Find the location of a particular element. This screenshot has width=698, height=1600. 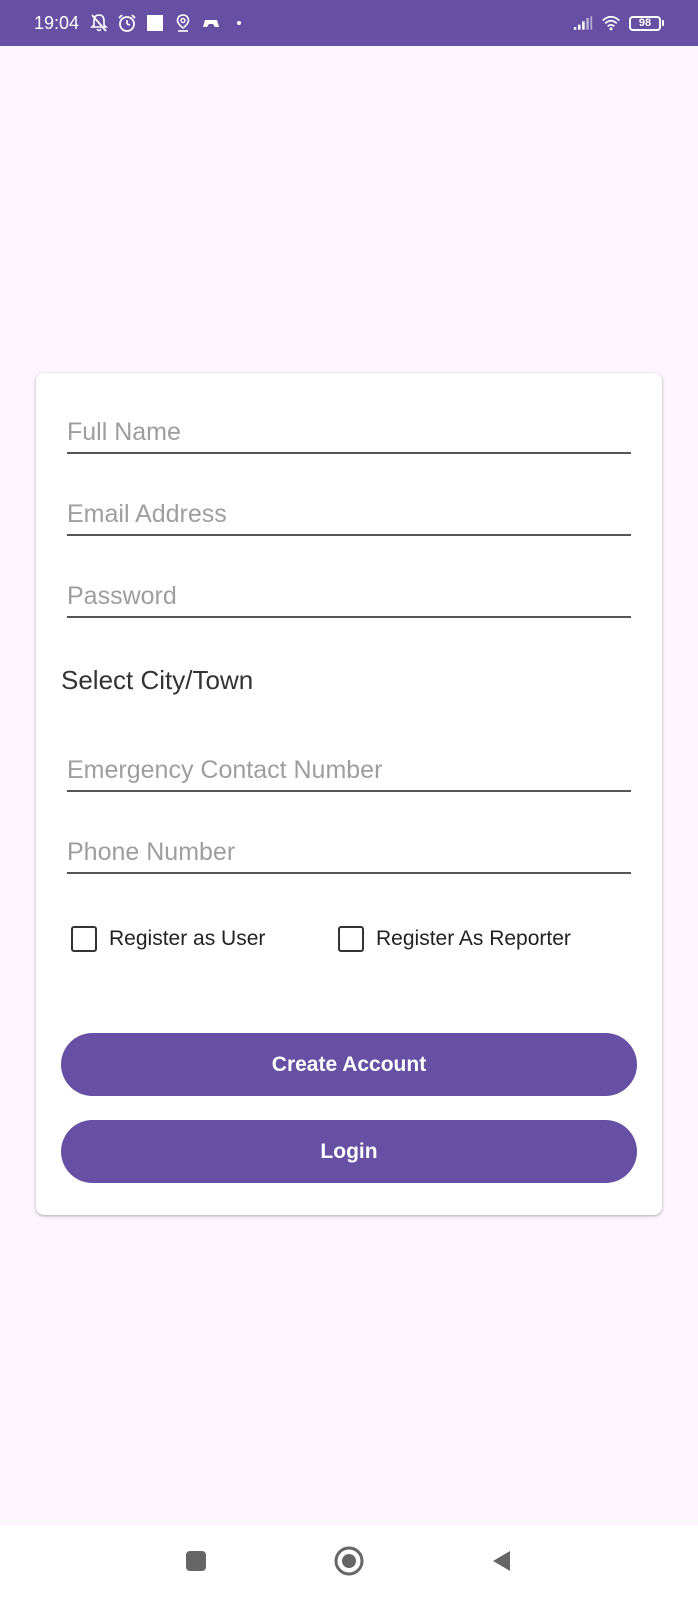

email-field is located at coordinates (349, 513).